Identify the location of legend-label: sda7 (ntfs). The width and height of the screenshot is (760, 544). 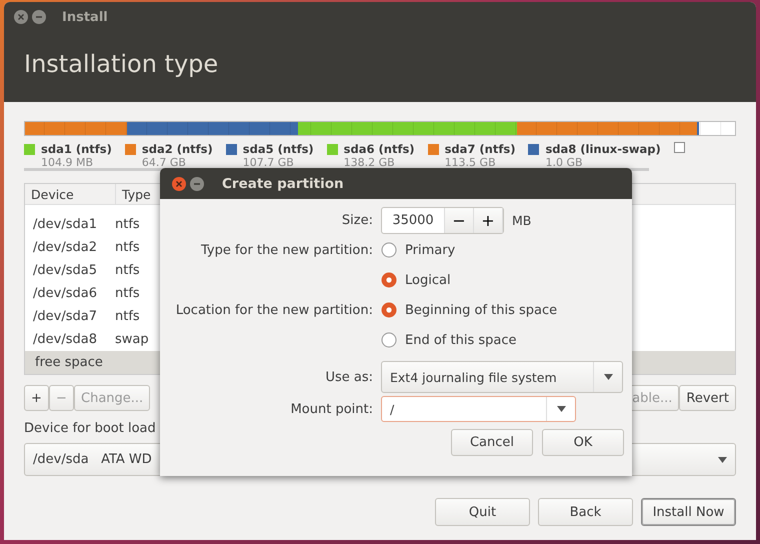
(480, 149).